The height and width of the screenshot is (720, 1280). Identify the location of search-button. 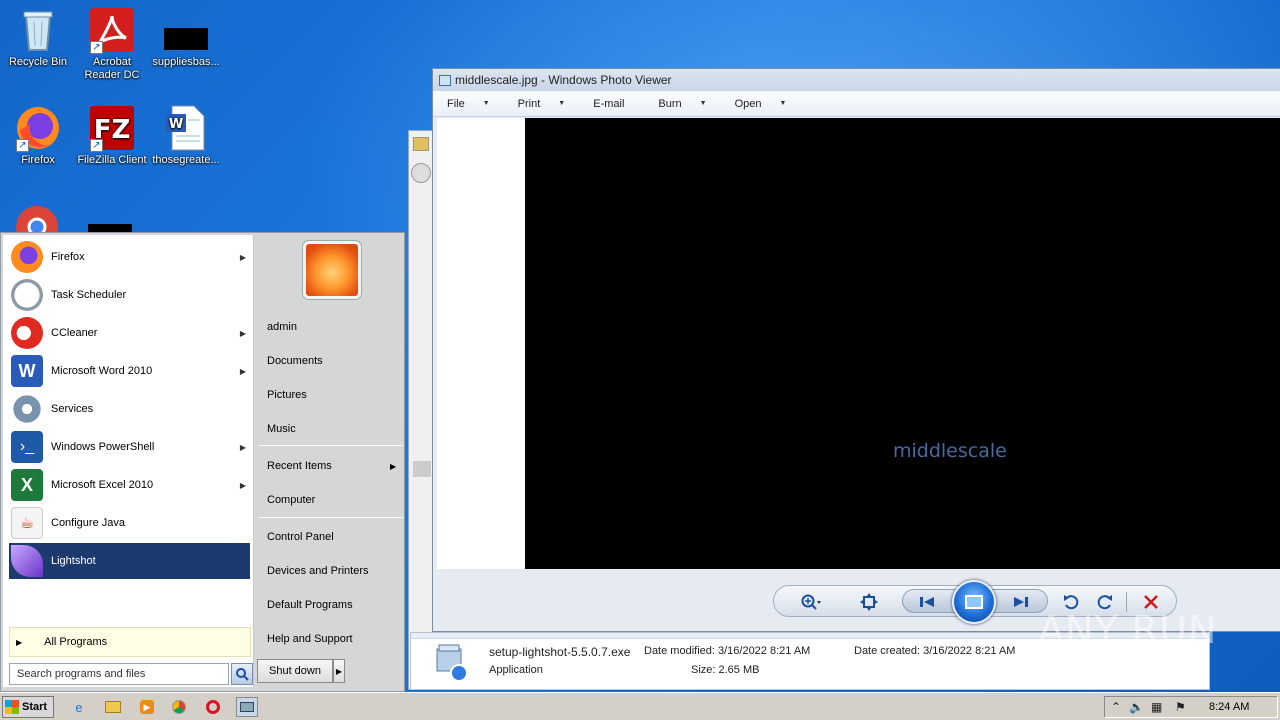
(242, 674).